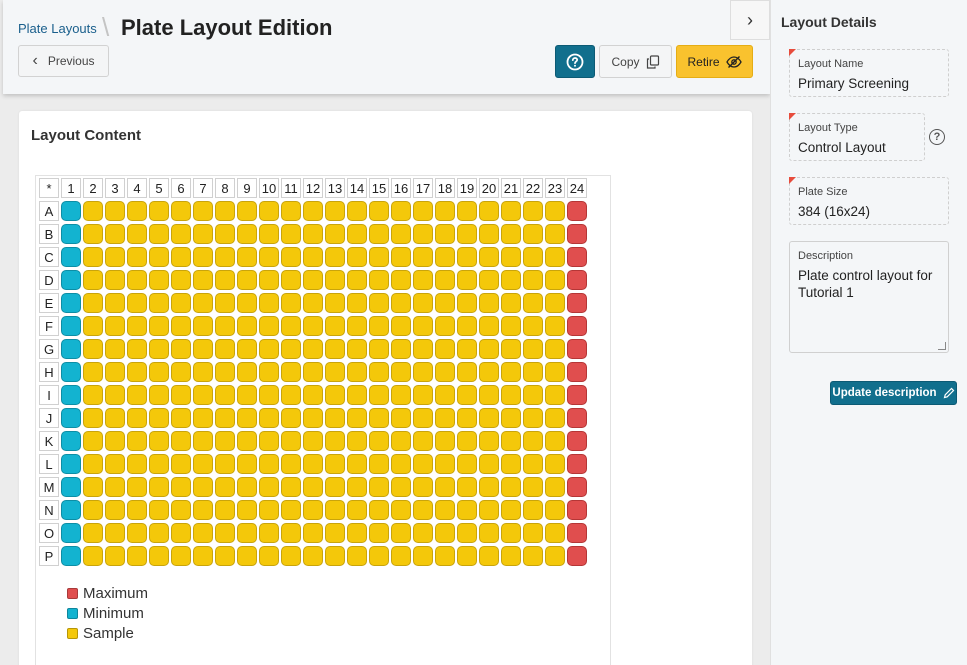 The image size is (967, 665). I want to click on well-M6, so click(181, 487).